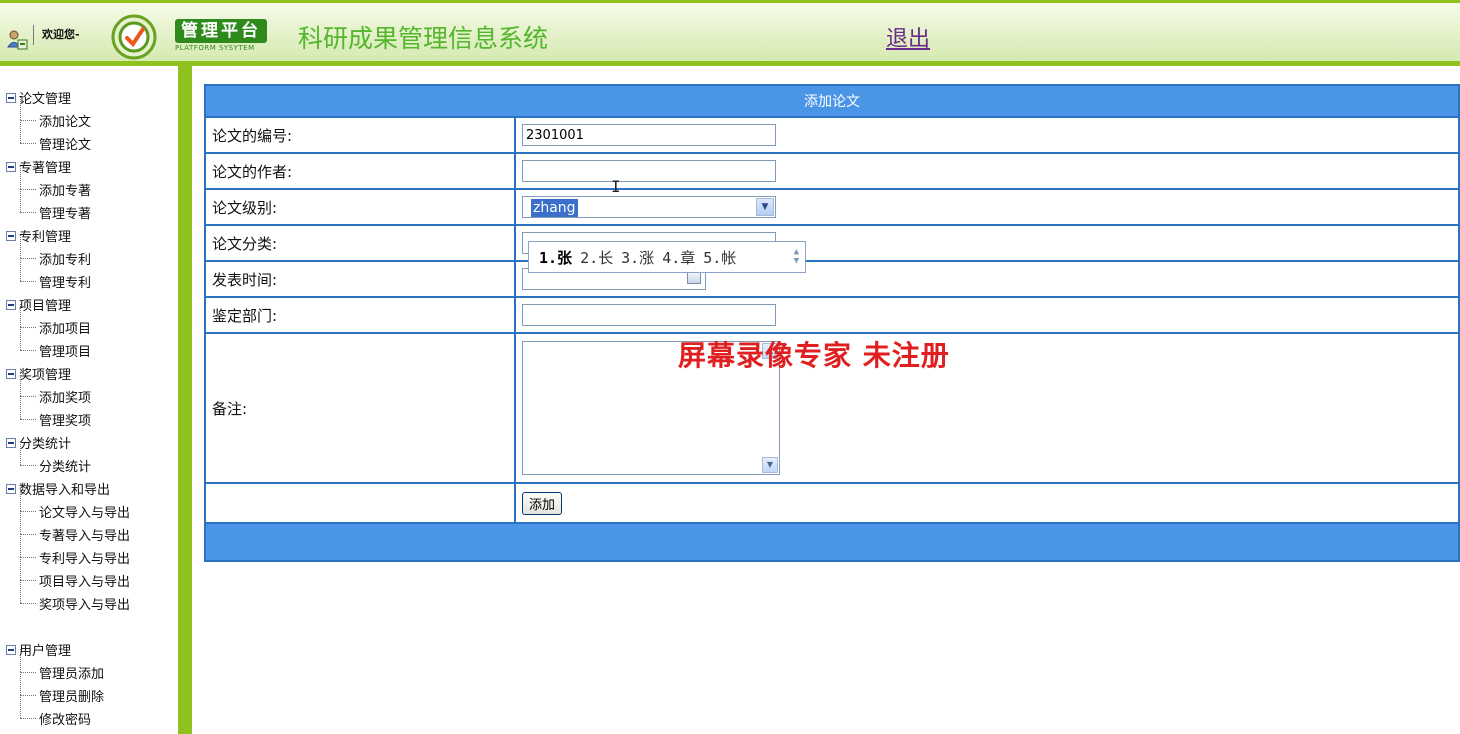  What do you see at coordinates (48, 442) in the screenshot?
I see `nav-group-title: 分类统计` at bounding box center [48, 442].